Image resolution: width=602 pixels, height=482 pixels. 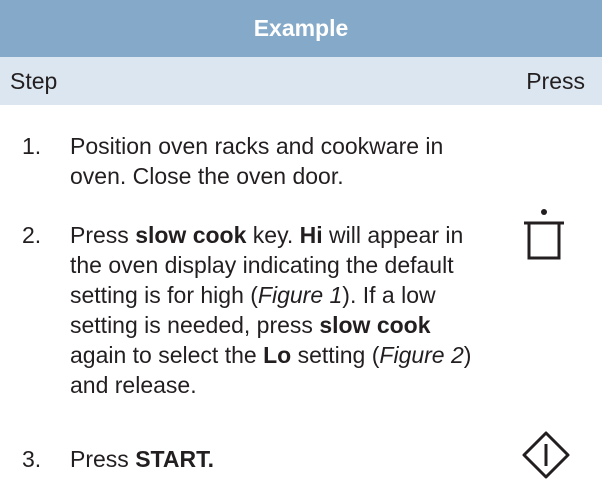 I want to click on key-start: START., so click(x=174, y=459).